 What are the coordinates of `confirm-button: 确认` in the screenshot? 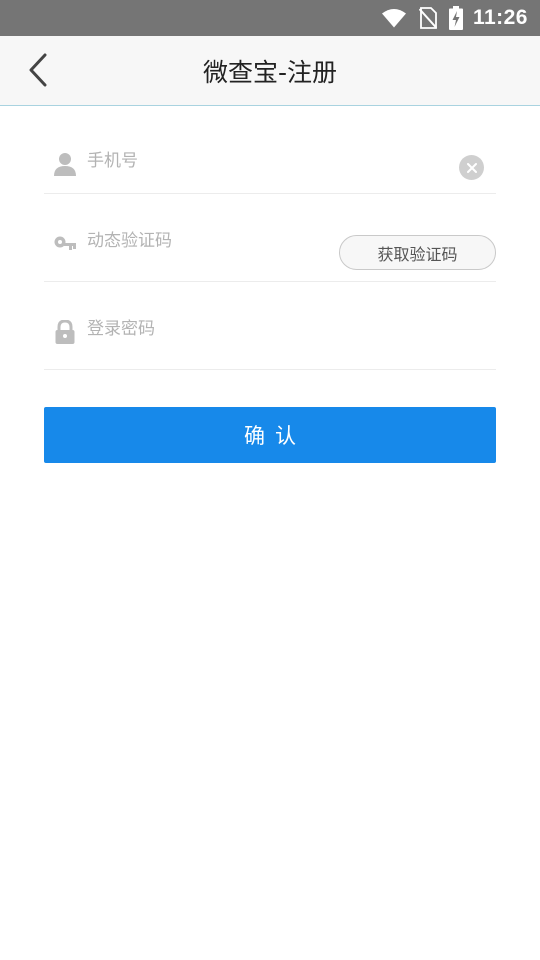 It's located at (270, 435).